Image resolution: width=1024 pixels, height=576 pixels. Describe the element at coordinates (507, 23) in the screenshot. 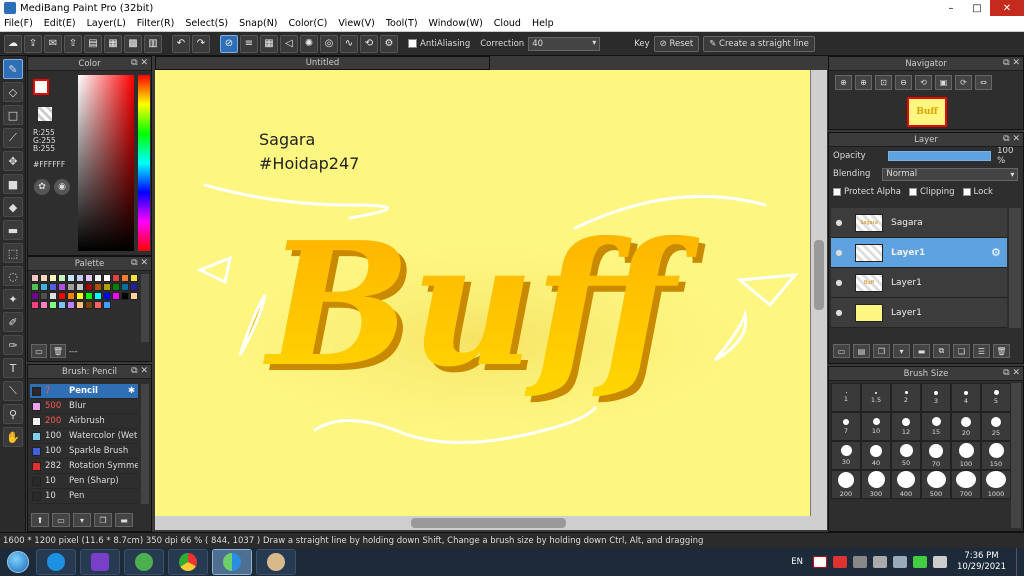

I see `menu-cloud: Cloud` at that location.